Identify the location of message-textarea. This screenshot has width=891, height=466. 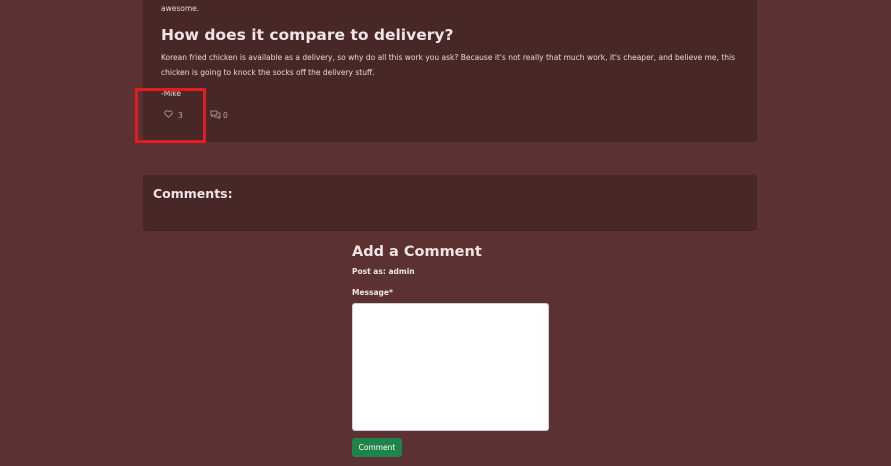
(450, 367).